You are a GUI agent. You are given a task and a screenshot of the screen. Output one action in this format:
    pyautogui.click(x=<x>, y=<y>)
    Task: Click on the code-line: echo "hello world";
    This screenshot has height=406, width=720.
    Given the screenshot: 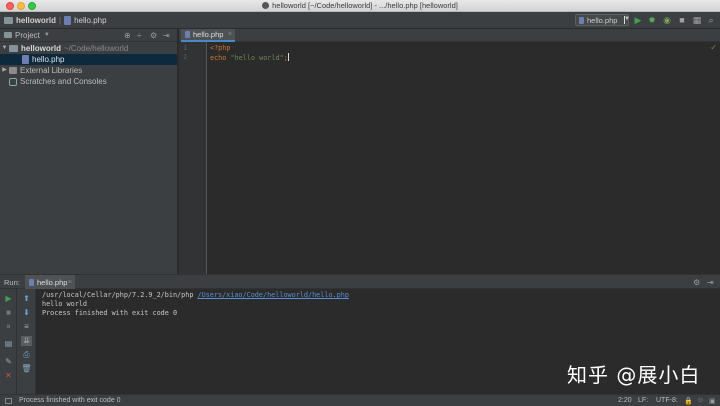 What is the action you would take?
    pyautogui.click(x=249, y=57)
    